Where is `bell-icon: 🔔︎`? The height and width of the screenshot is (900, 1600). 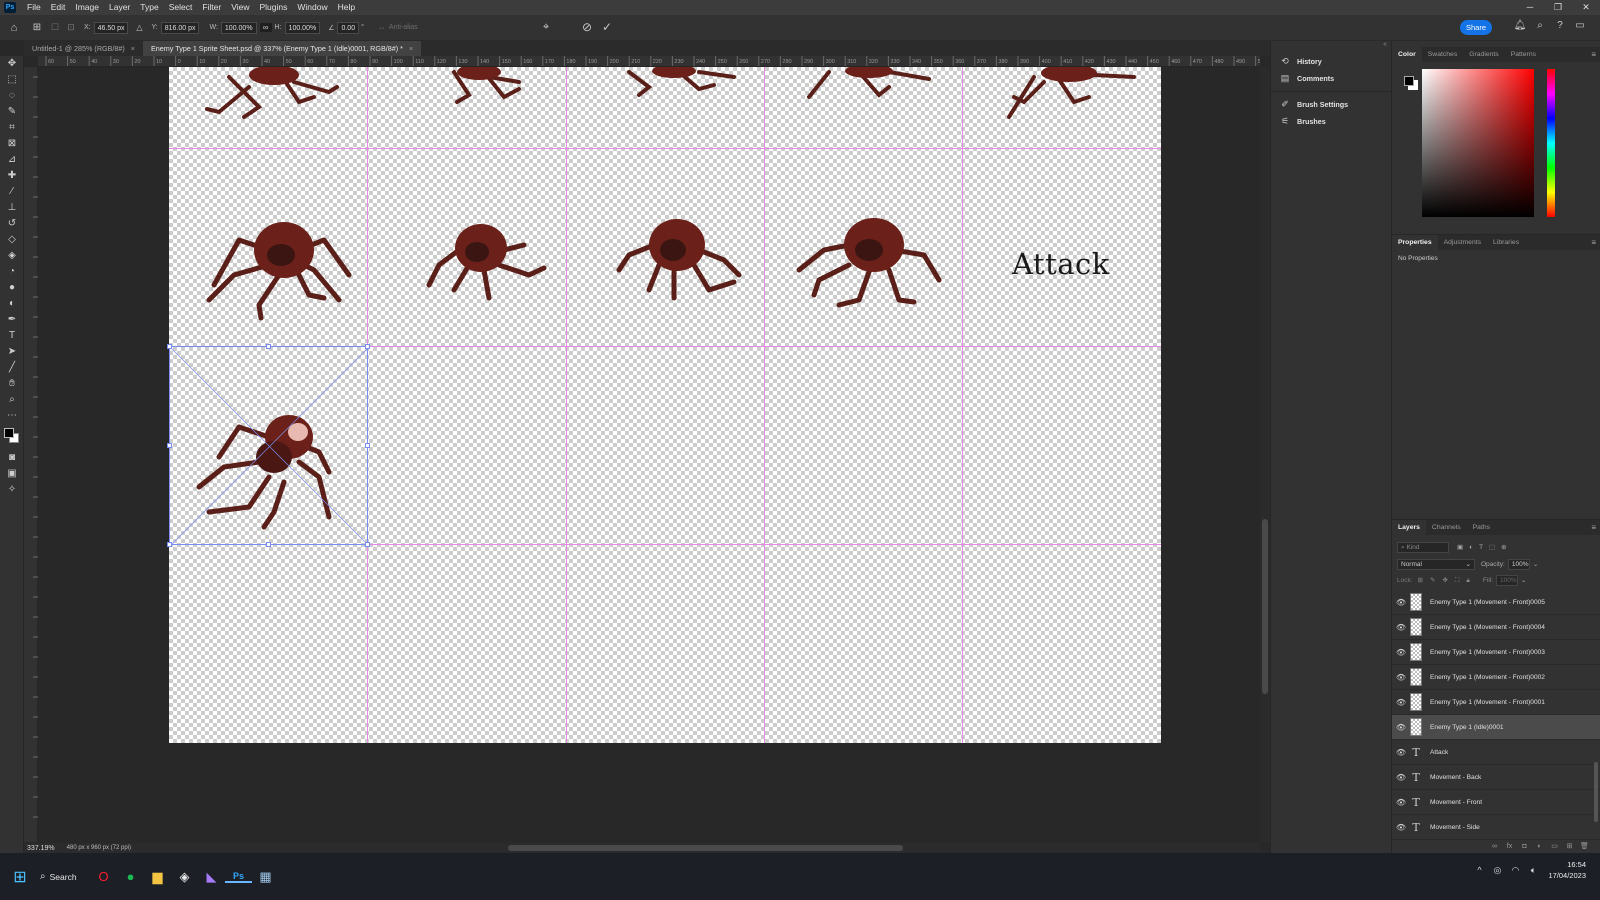
bell-icon: 🔔︎ is located at coordinates (1520, 25).